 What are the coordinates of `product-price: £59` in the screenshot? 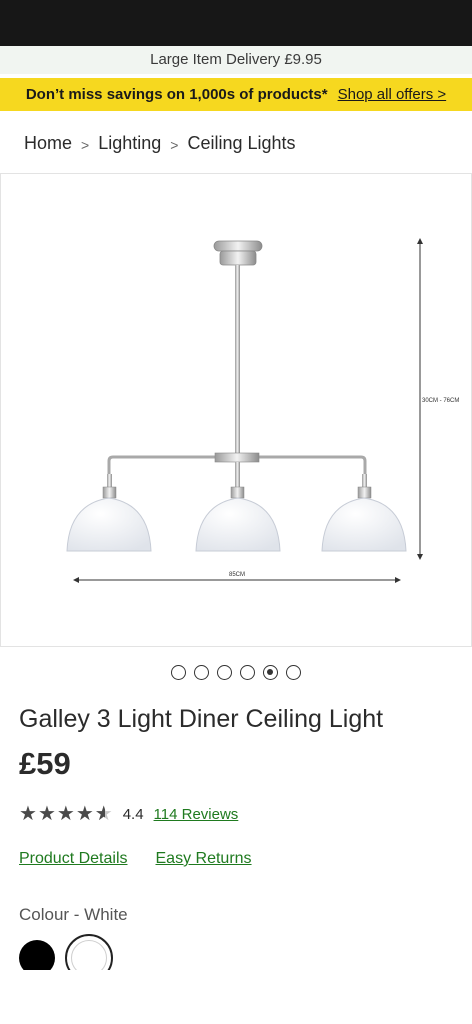 It's located at (45, 763).